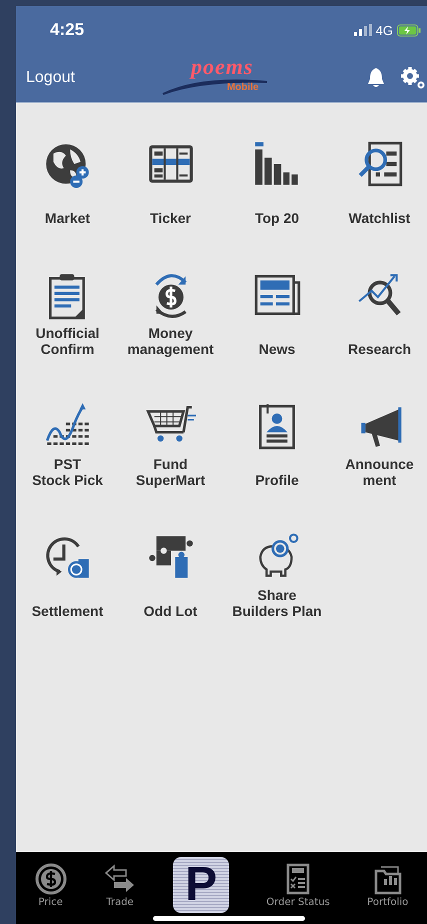  What do you see at coordinates (379, 202) in the screenshot?
I see `menu-item: Watchlist` at bounding box center [379, 202].